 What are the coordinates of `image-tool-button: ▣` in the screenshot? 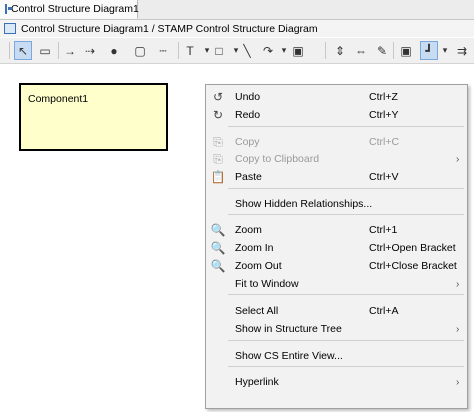 It's located at (298, 50).